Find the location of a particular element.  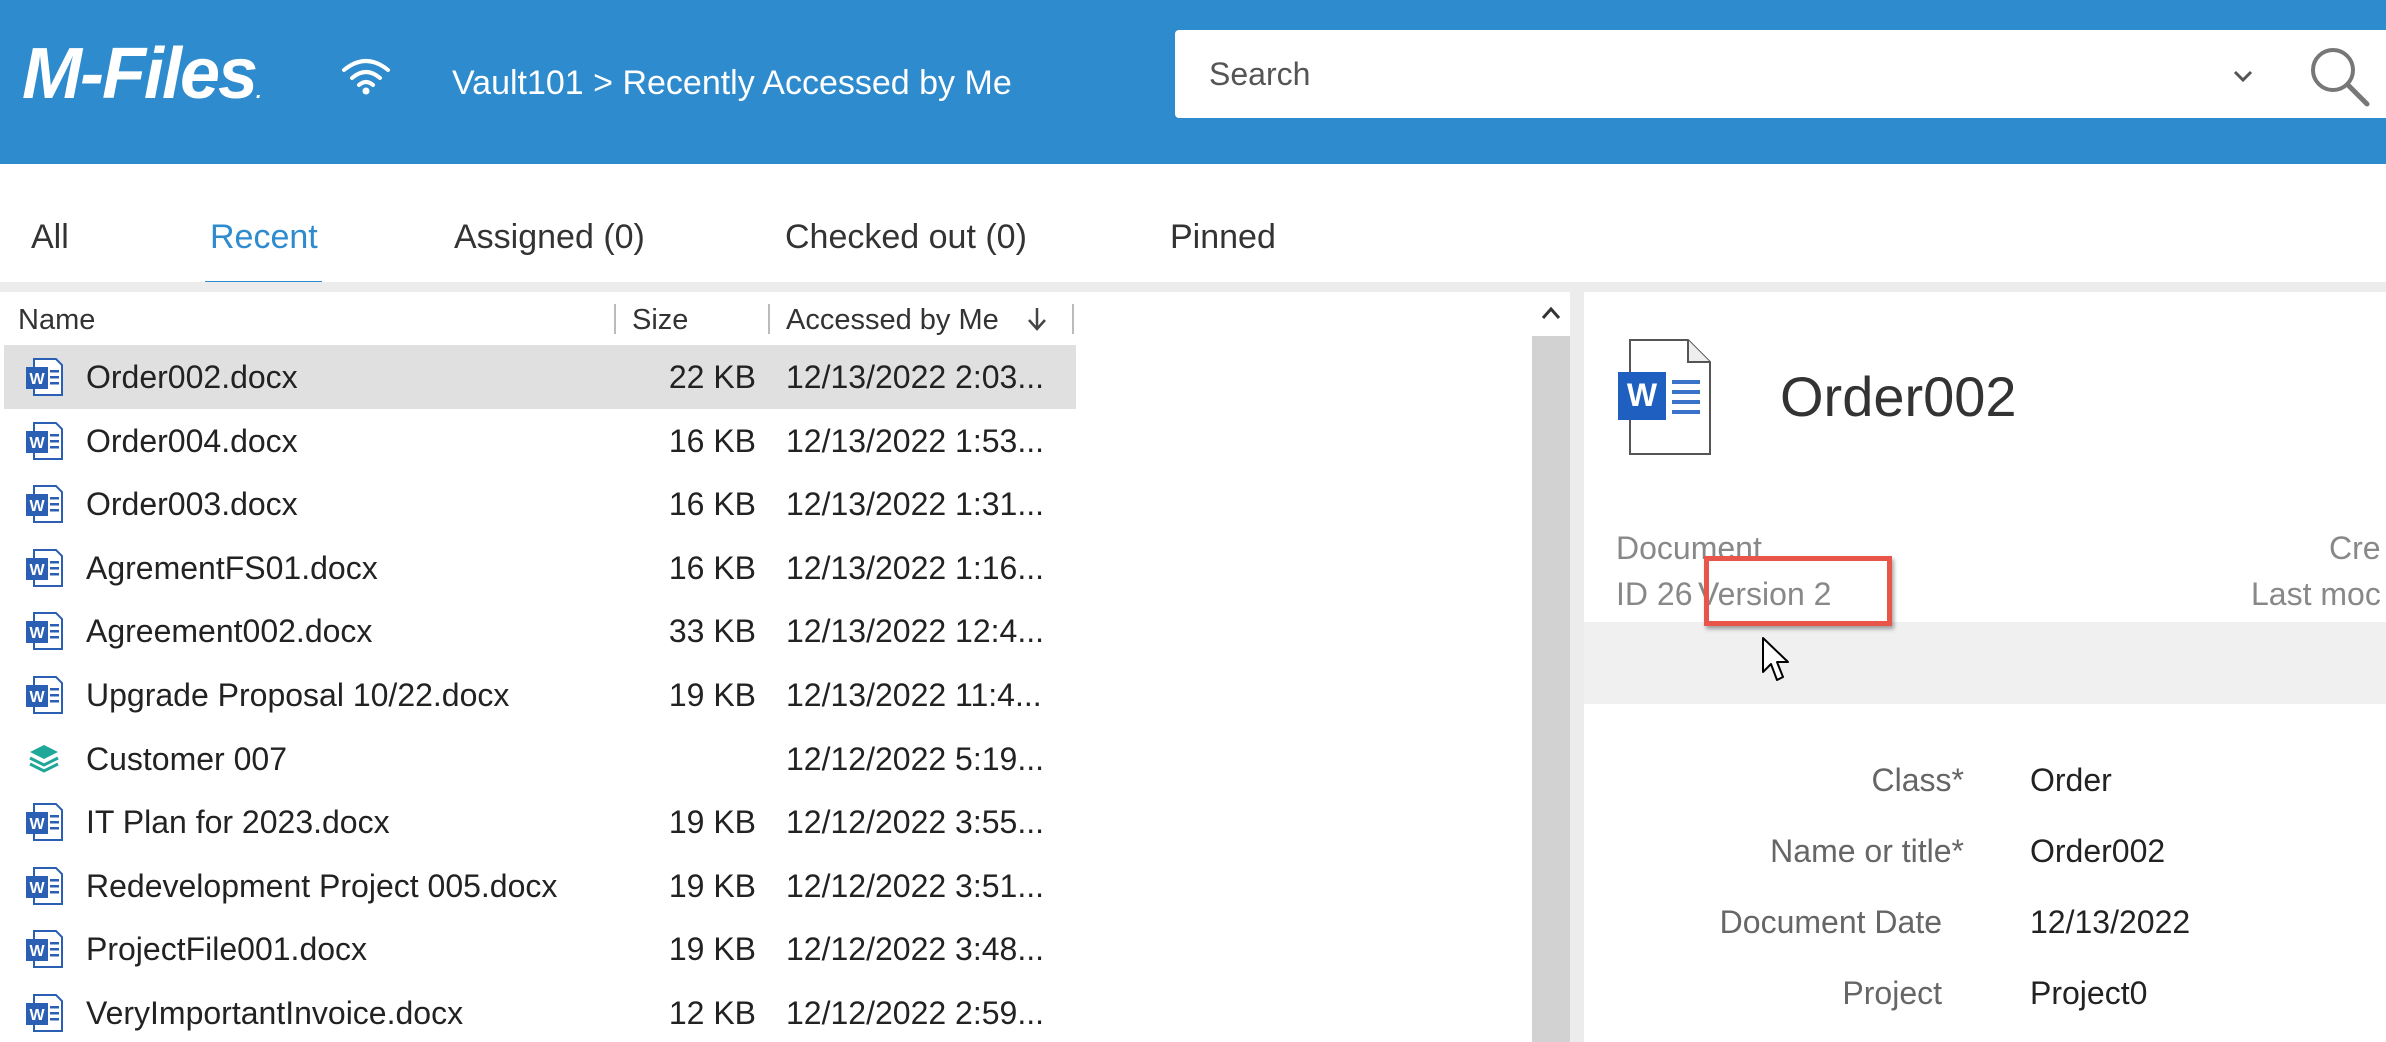

logo-text: M-Files is located at coordinates (140, 74).